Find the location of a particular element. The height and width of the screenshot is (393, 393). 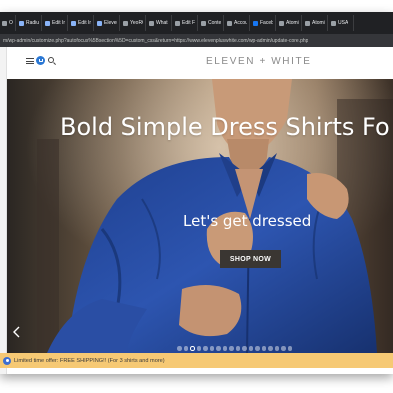

browser-tab: Conte is located at coordinates (211, 23).